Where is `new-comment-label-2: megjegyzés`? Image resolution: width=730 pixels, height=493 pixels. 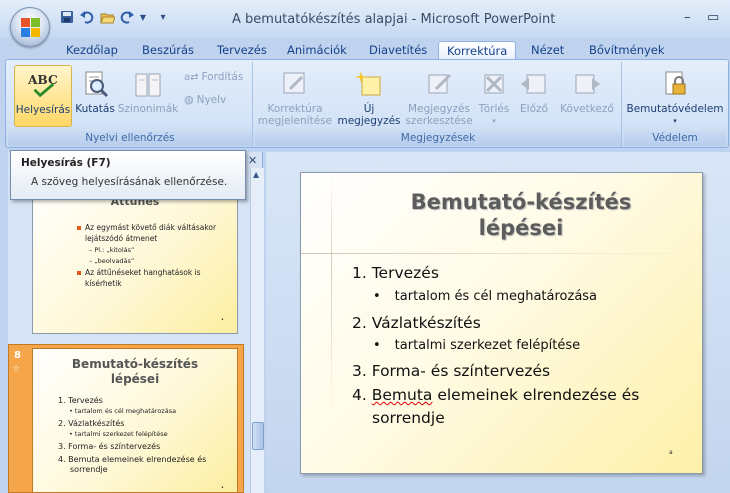 new-comment-label-2: megjegyzés is located at coordinates (369, 121).